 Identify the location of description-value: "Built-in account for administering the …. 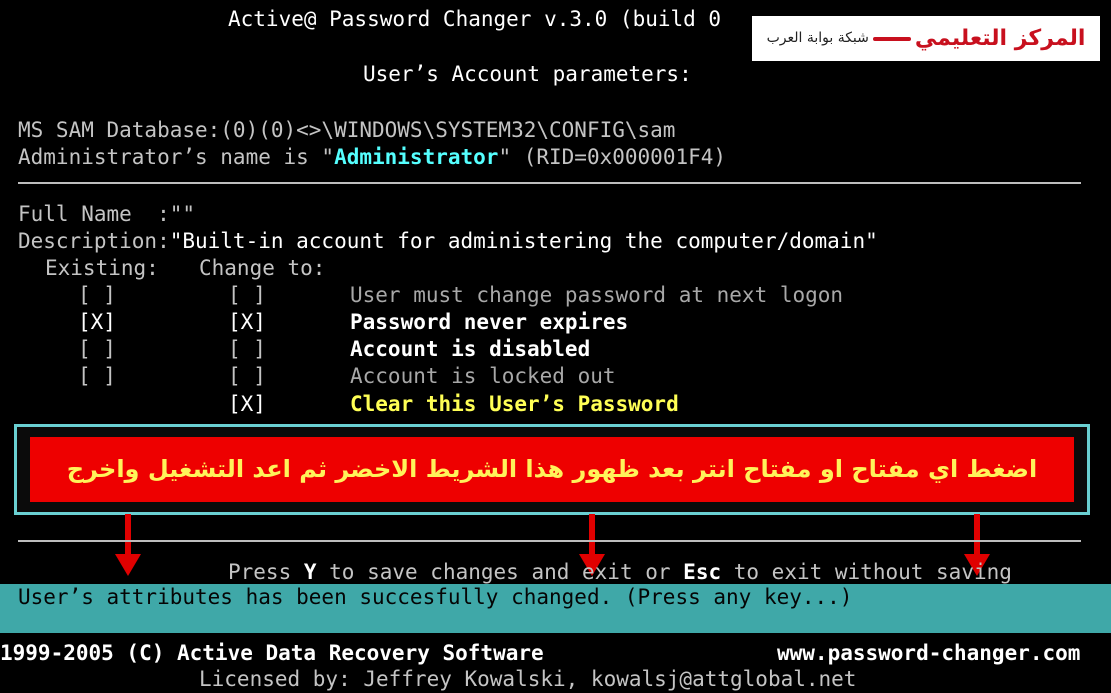
(523, 241).